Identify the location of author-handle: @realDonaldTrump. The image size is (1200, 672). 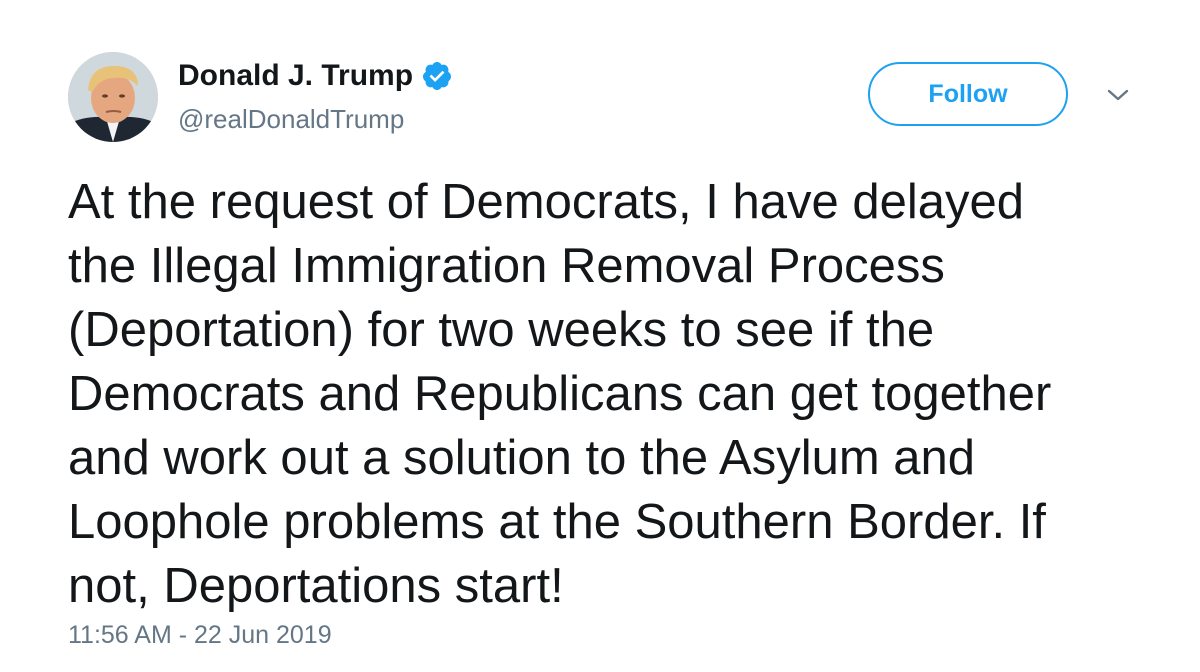
(291, 119).